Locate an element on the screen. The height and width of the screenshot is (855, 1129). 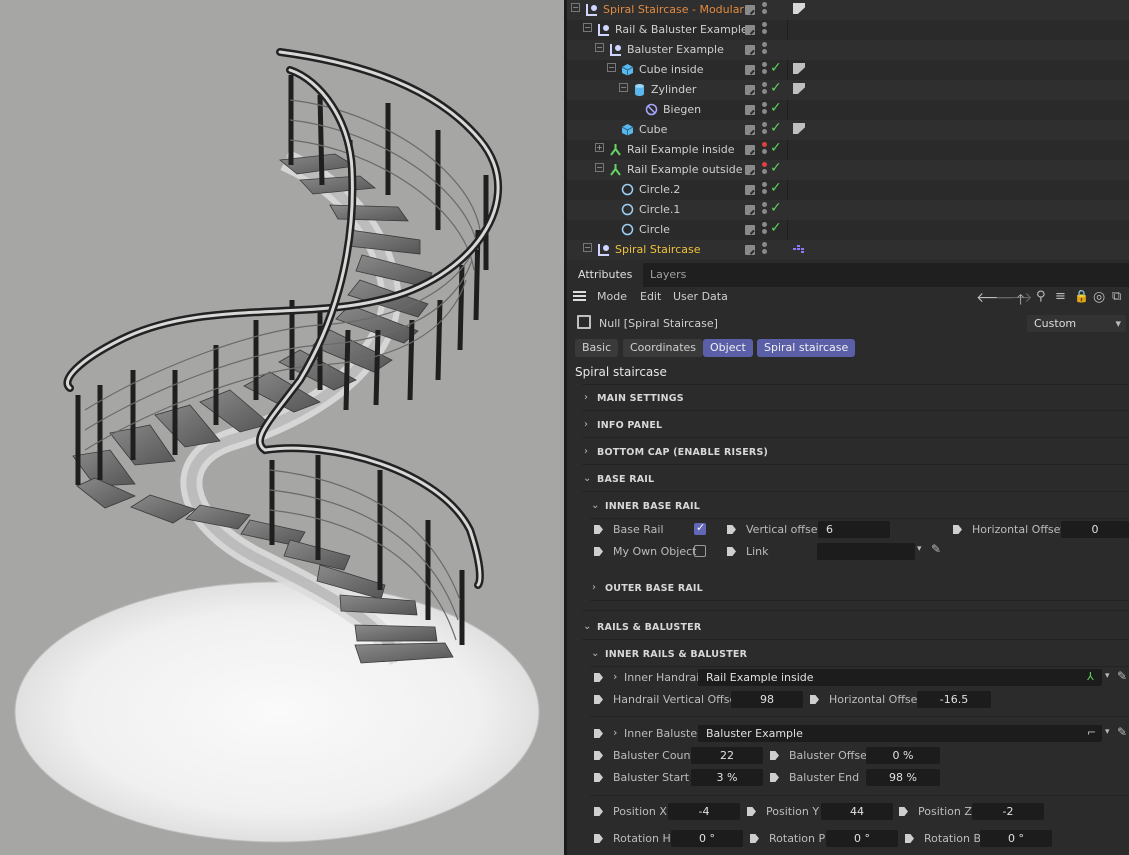
group-bottom-cap: › BOTTOM CAP (ENABLE RISERS) is located at coordinates (855, 452).